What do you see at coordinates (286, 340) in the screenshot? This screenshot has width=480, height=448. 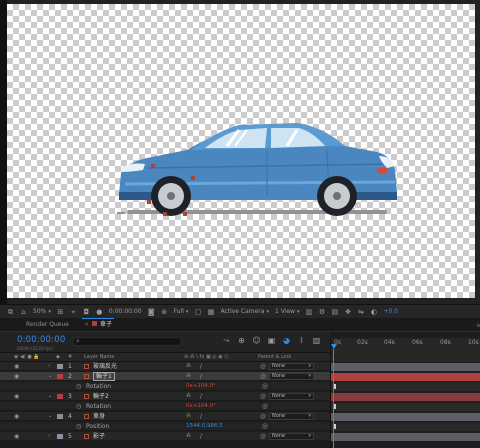 I see `motion-blur-icon: ◕` at bounding box center [286, 340].